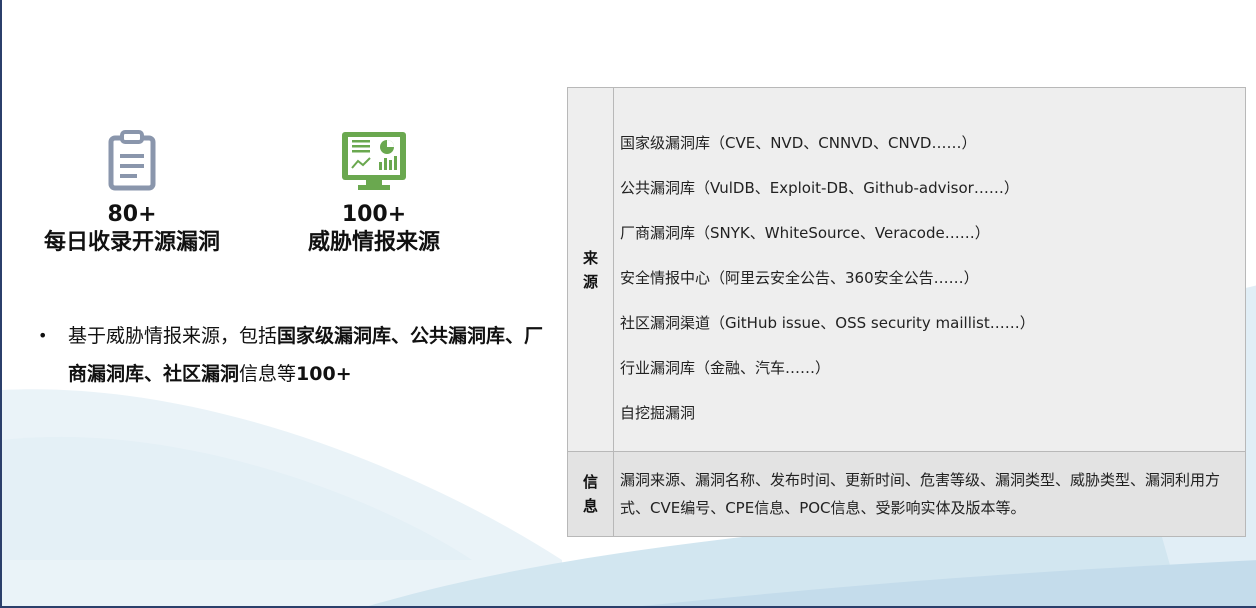  Describe the element at coordinates (590, 506) in the screenshot. I see `info-header-char: 息` at that location.